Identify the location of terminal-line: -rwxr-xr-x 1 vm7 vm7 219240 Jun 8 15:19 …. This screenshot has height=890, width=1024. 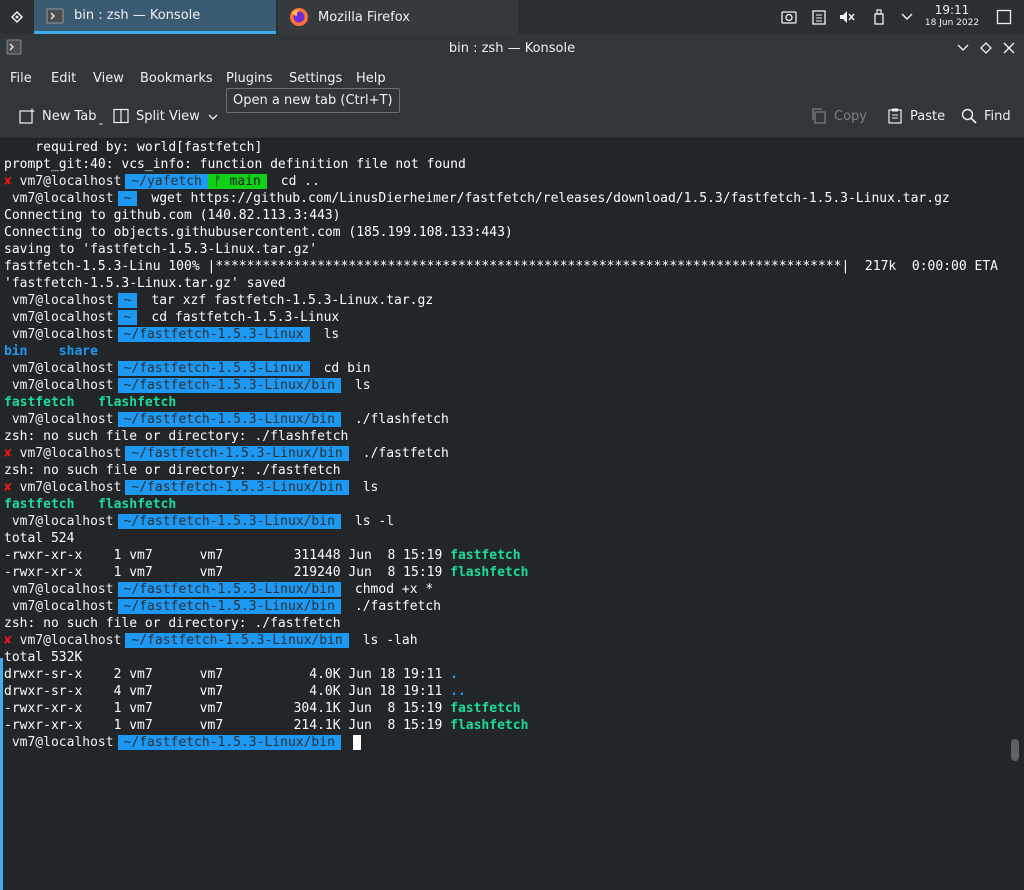
(266, 572).